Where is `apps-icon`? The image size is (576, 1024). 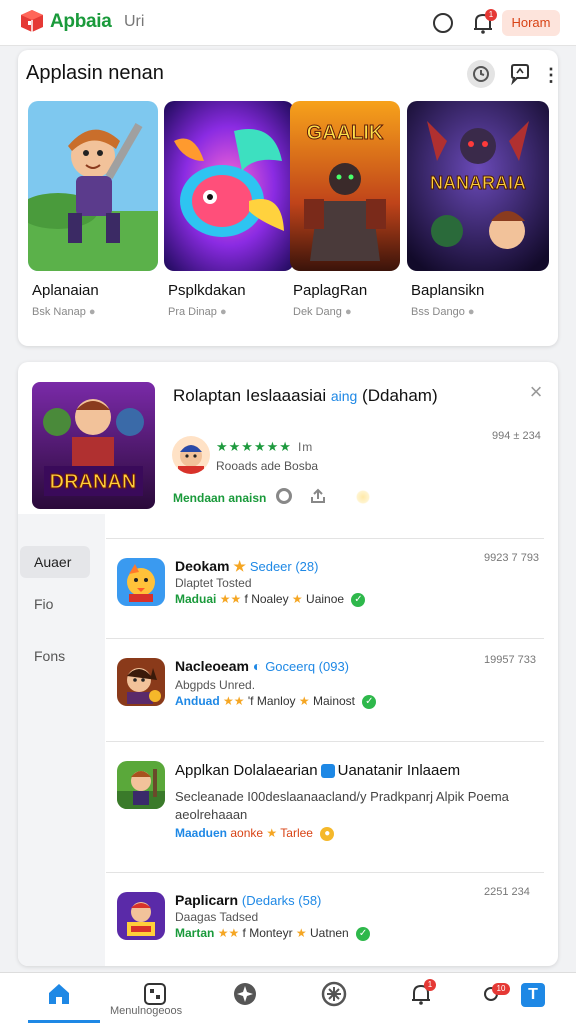
apps-icon is located at coordinates (155, 994).